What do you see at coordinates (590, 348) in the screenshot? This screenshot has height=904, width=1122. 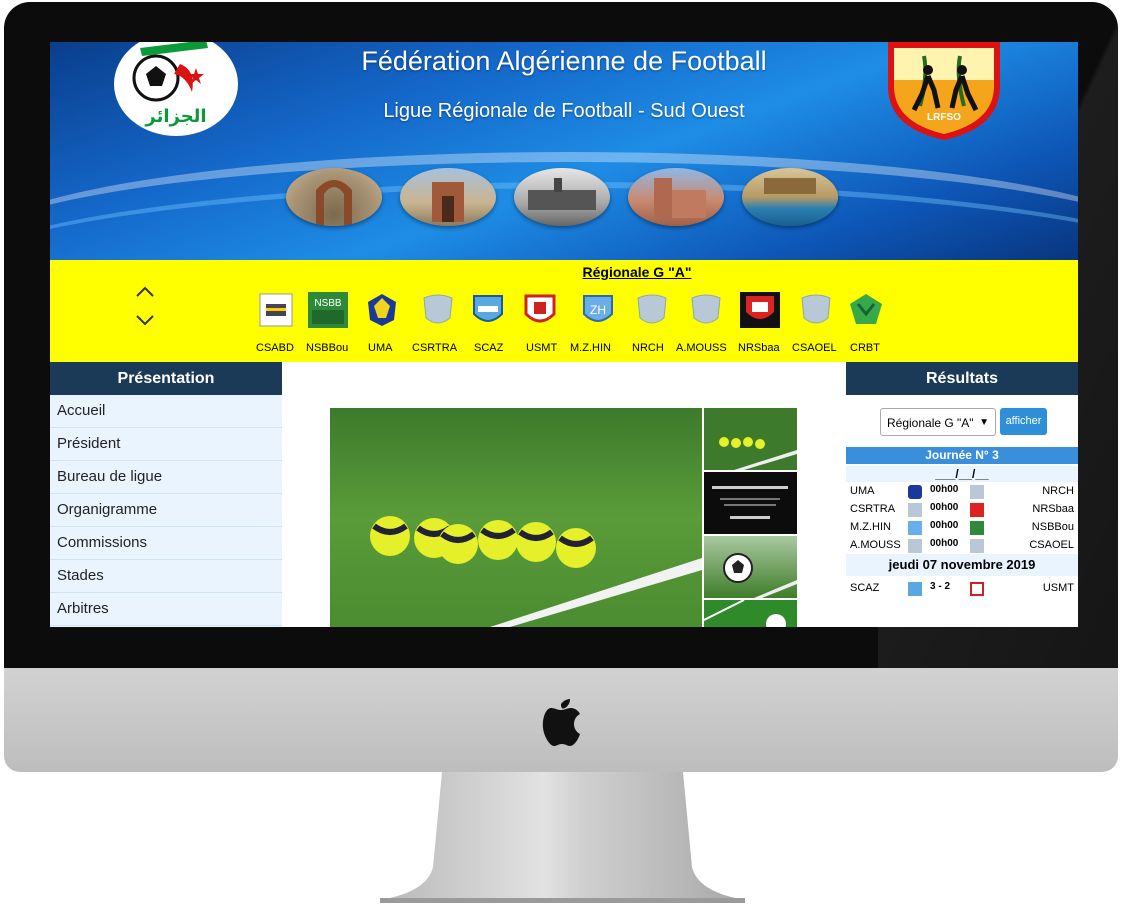 I see `club-label: M.Z.HIN` at bounding box center [590, 348].